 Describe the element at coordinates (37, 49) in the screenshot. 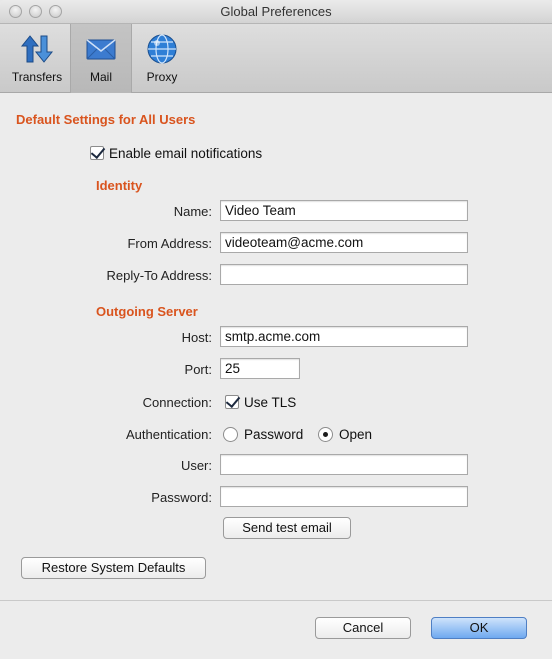

I see `transfers-icon` at that location.